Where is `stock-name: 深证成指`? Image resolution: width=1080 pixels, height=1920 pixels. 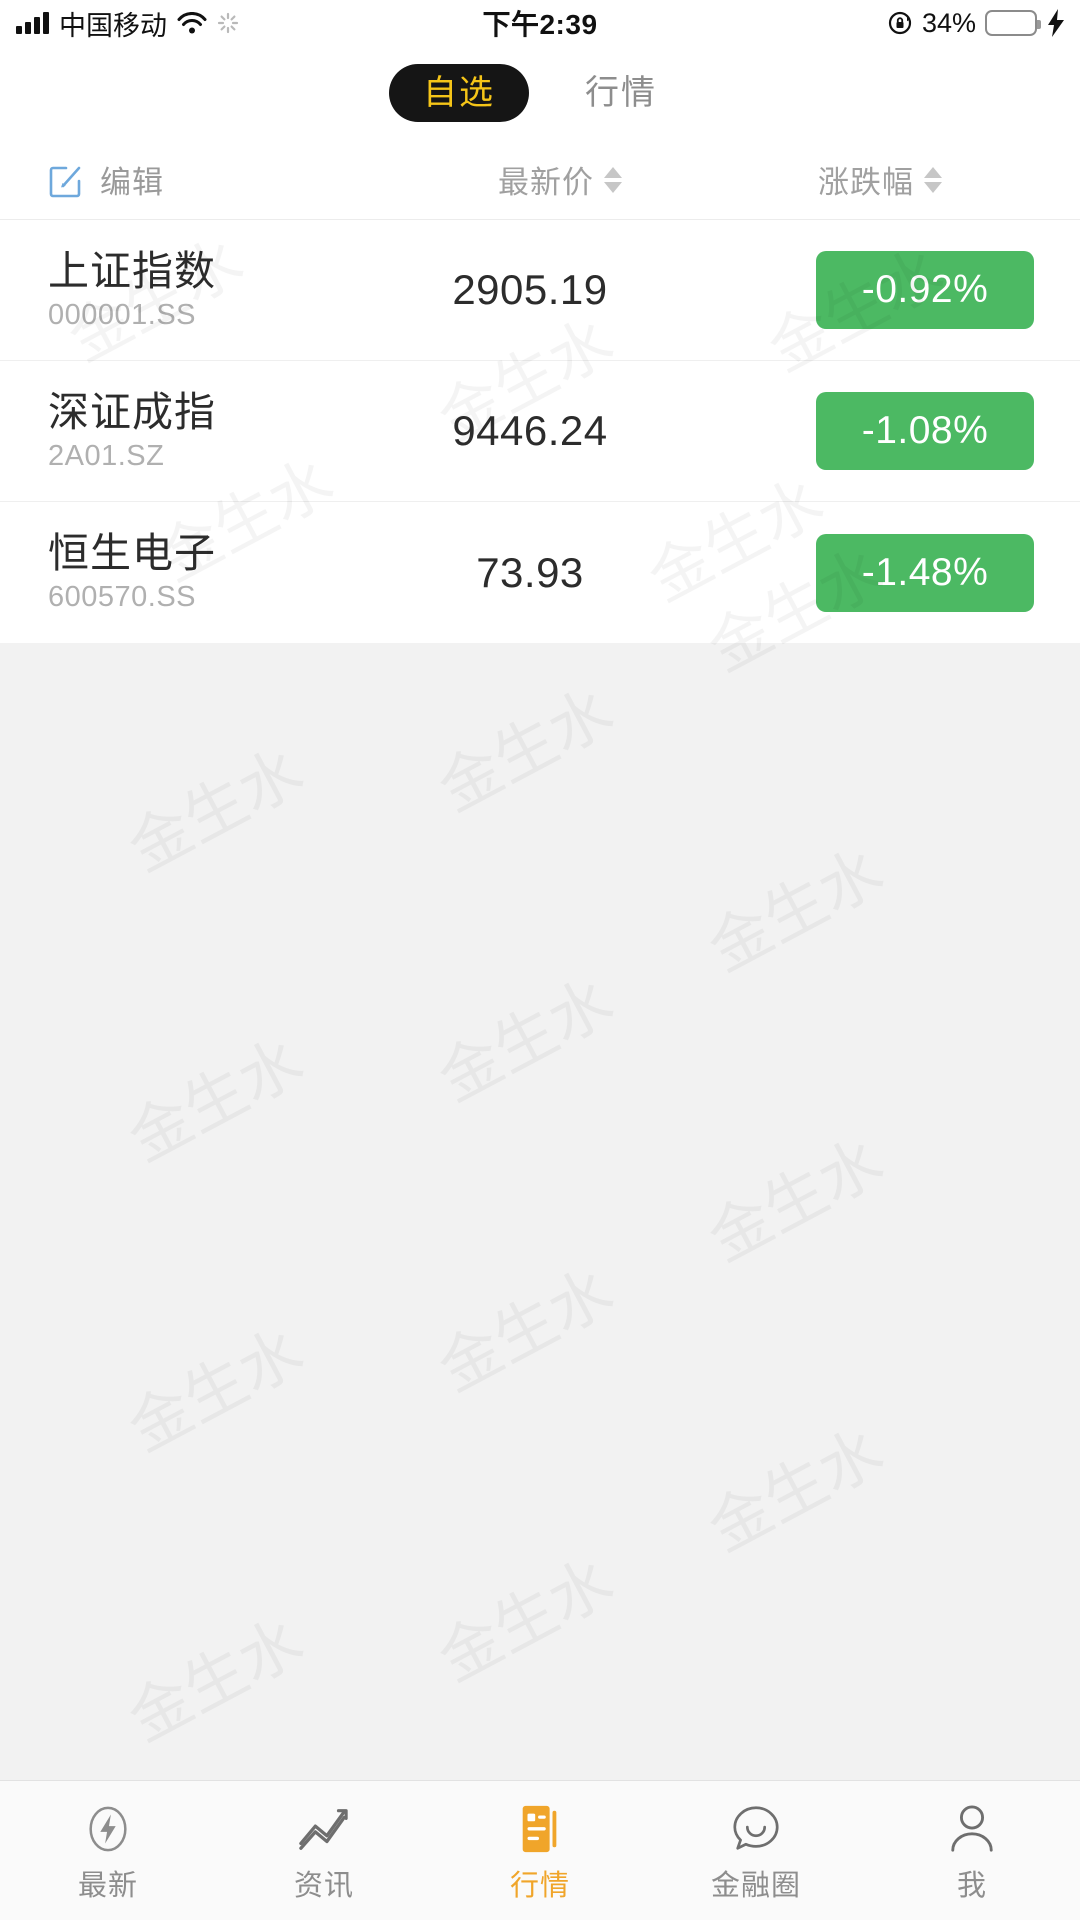
stock-name: 深证成指 is located at coordinates (132, 411).